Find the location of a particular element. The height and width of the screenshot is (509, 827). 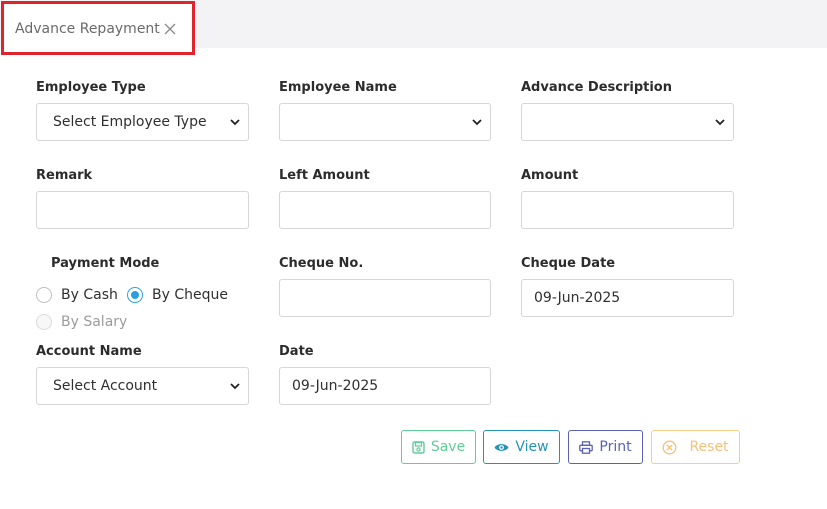

date-label: Date is located at coordinates (296, 351).